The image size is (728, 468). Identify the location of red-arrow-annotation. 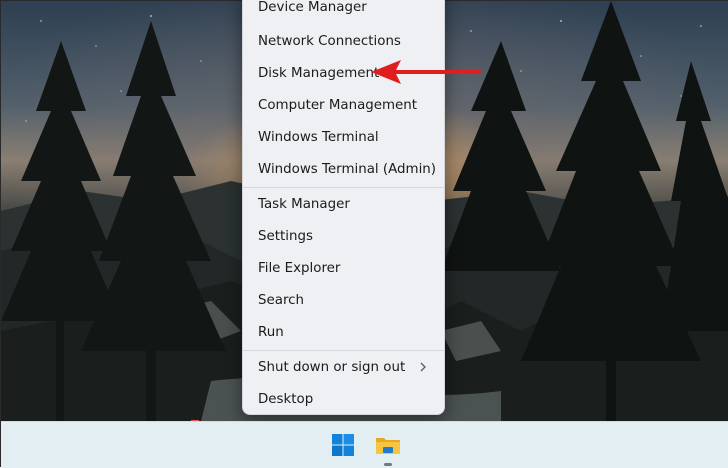
(426, 72).